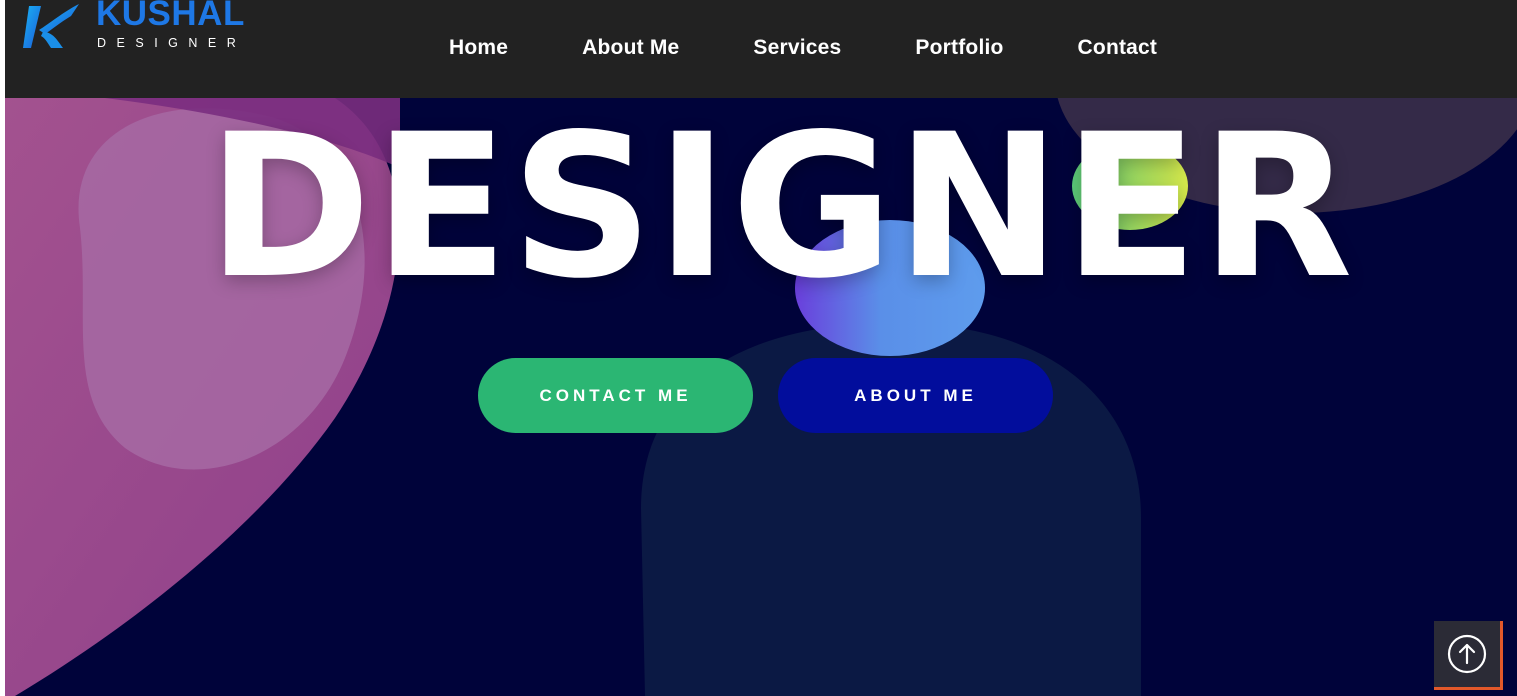 The image size is (1517, 696). Describe the element at coordinates (959, 48) in the screenshot. I see `nav-portfolio: Portfolio` at that location.